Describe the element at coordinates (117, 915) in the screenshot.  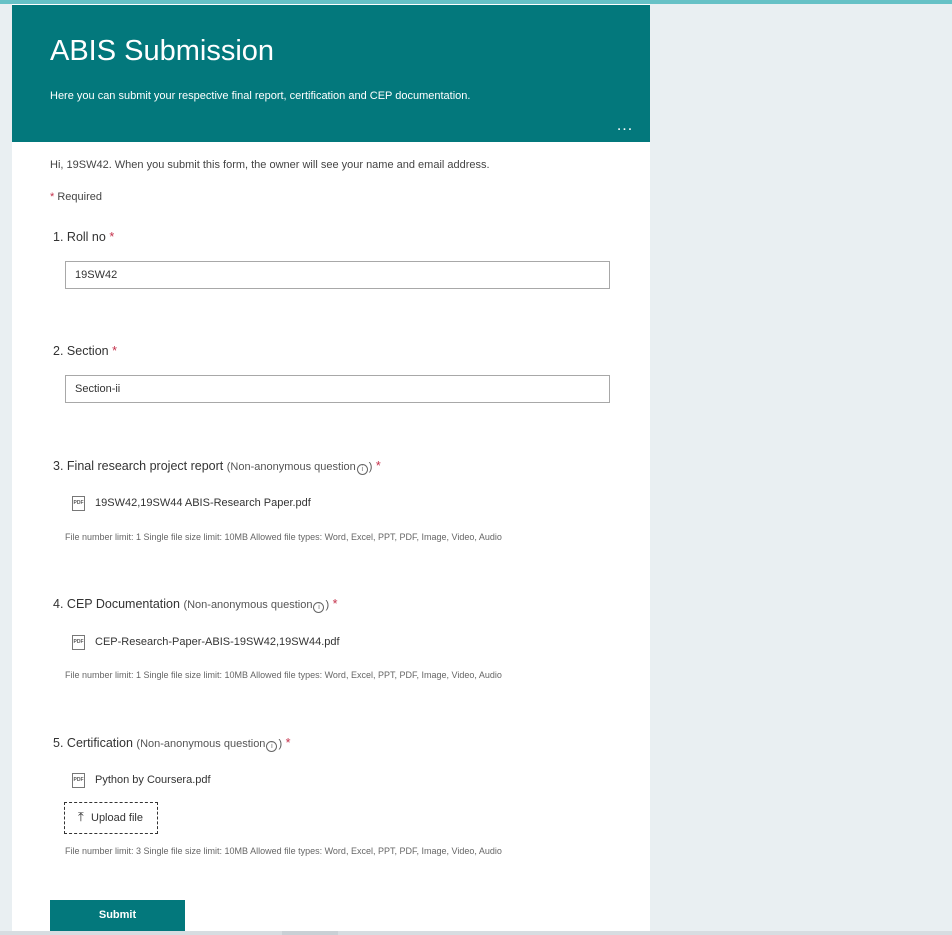
I see `submit-button: Submit` at that location.